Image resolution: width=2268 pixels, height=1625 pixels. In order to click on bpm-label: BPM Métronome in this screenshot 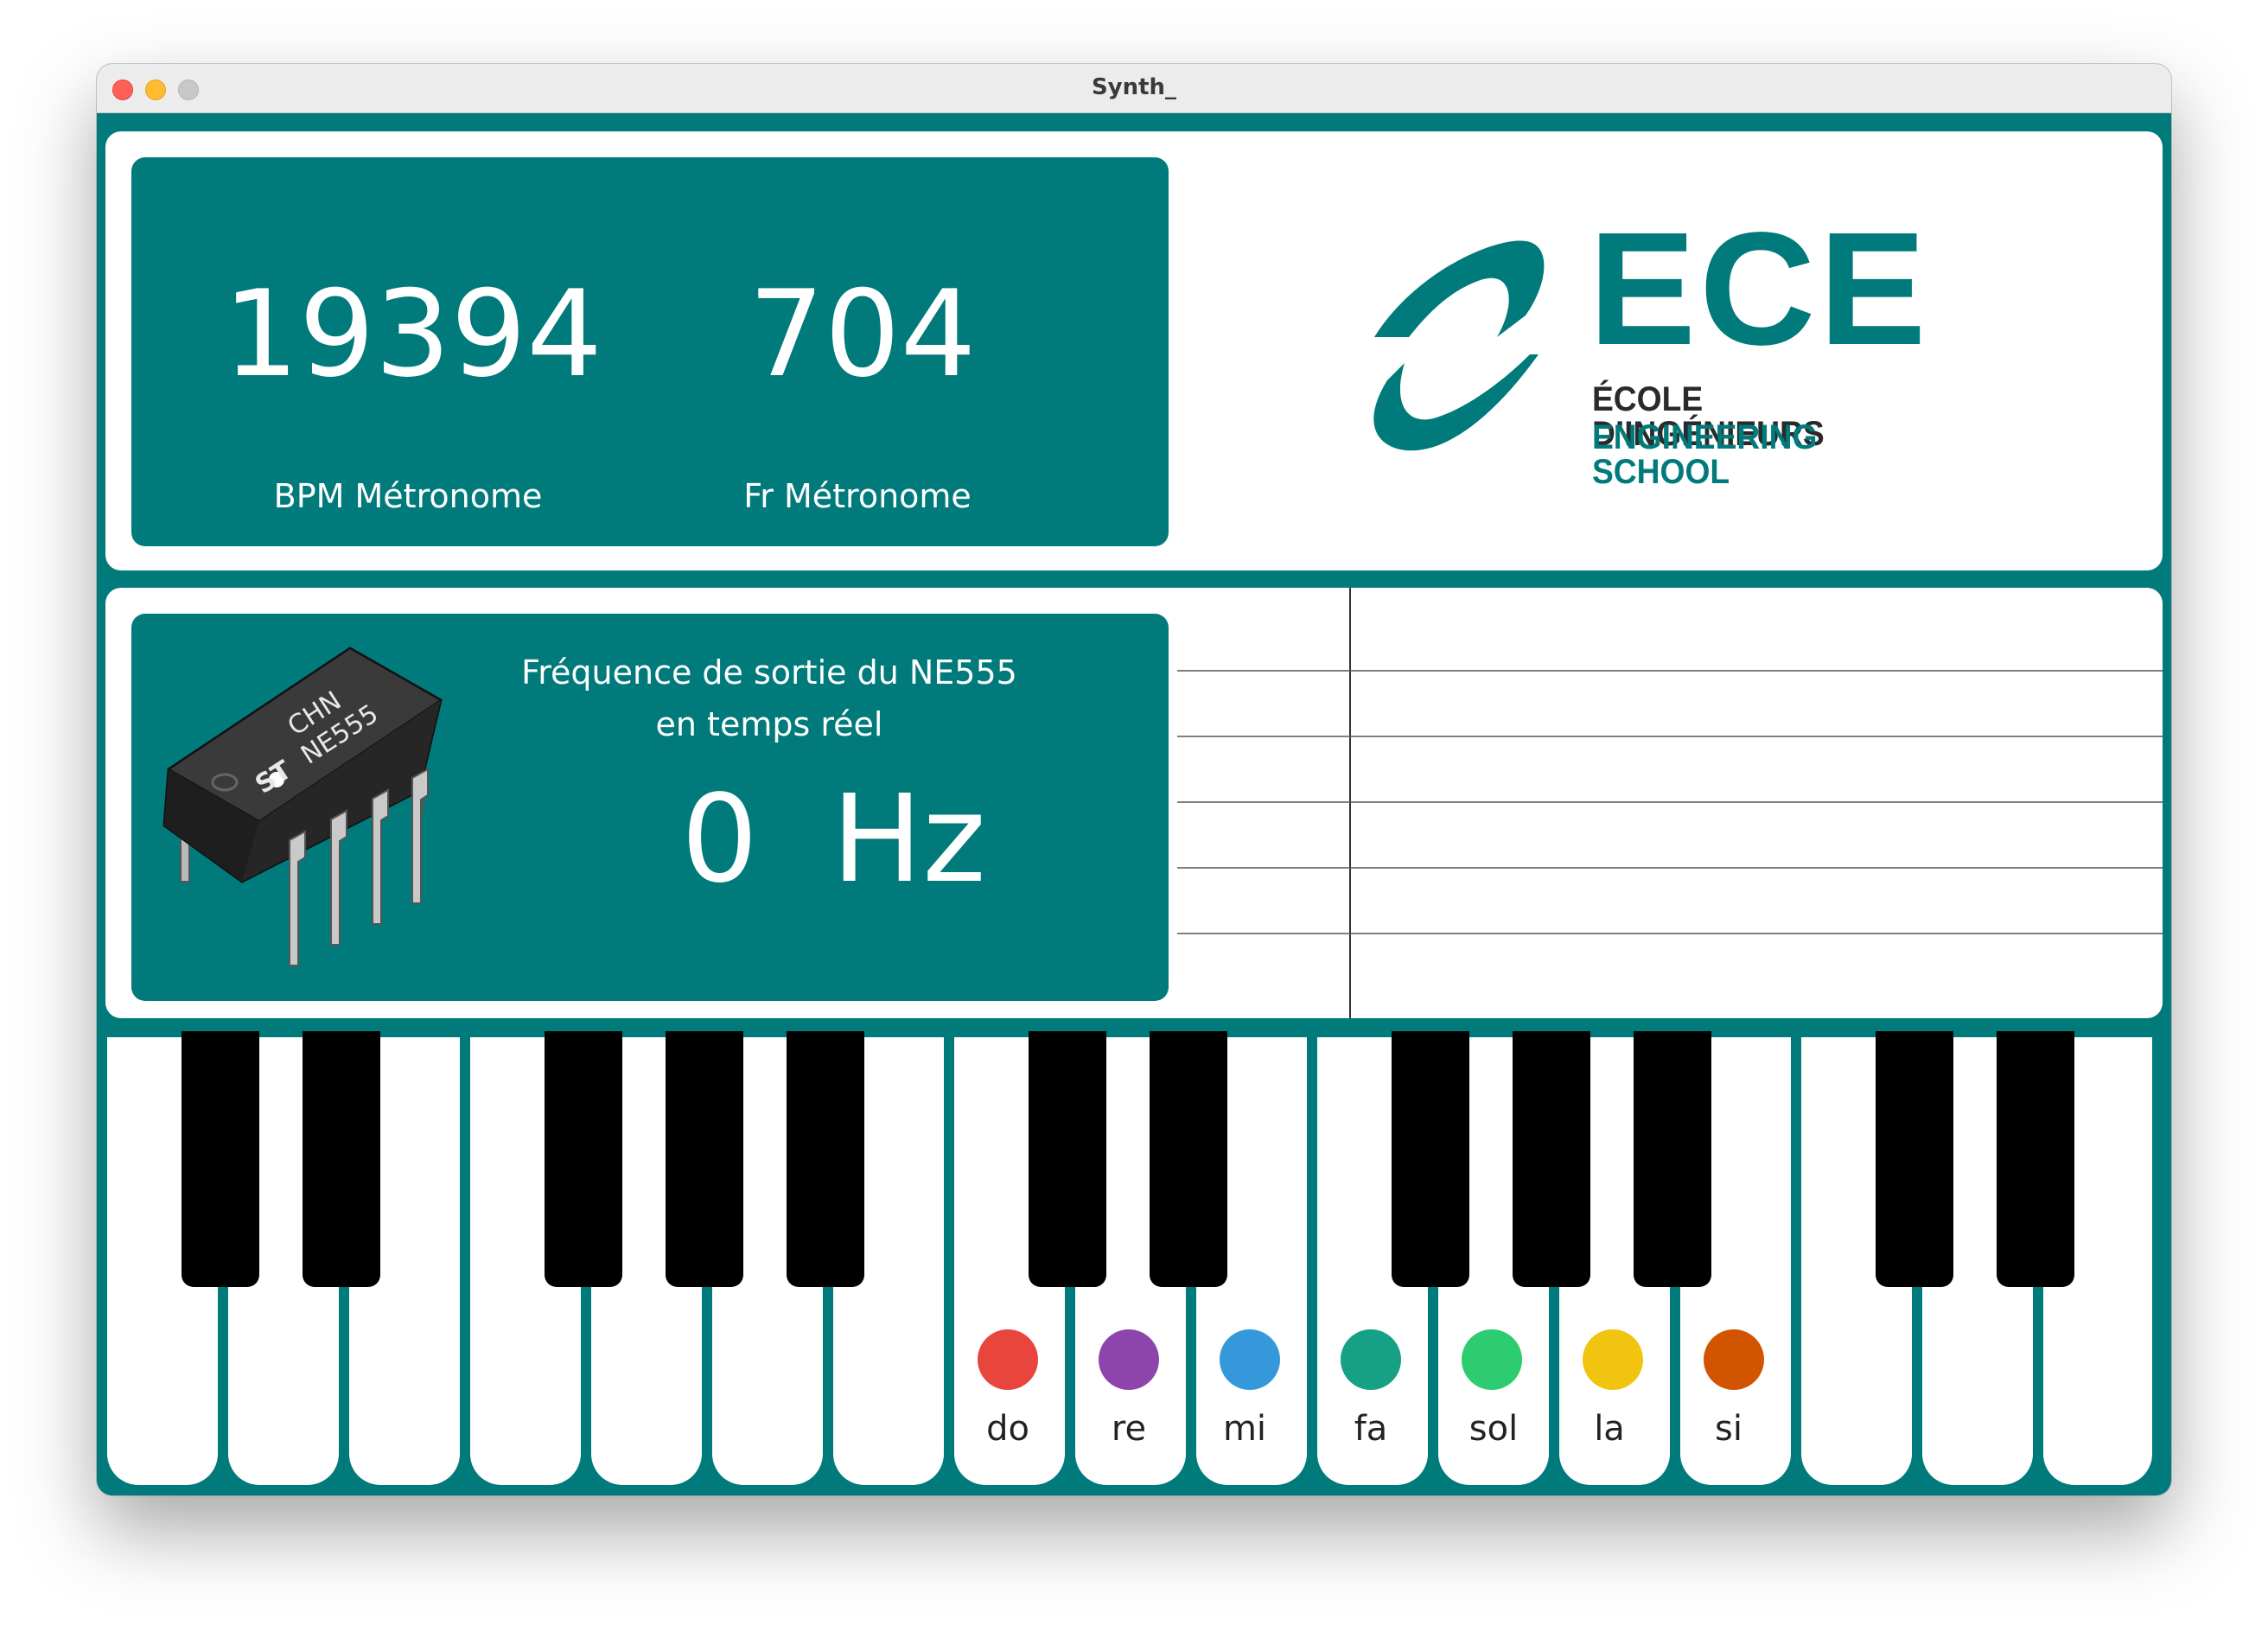, I will do `click(408, 496)`.